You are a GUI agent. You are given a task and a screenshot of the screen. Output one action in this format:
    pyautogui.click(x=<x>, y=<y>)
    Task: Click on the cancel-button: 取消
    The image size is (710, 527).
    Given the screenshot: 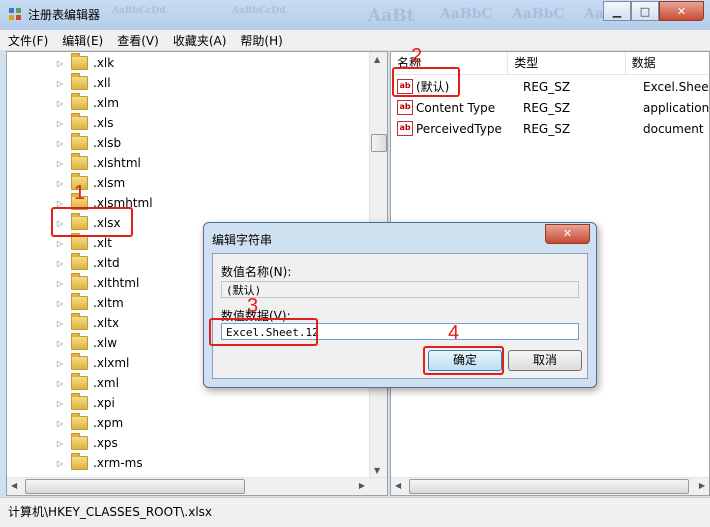 What is the action you would take?
    pyautogui.click(x=545, y=360)
    